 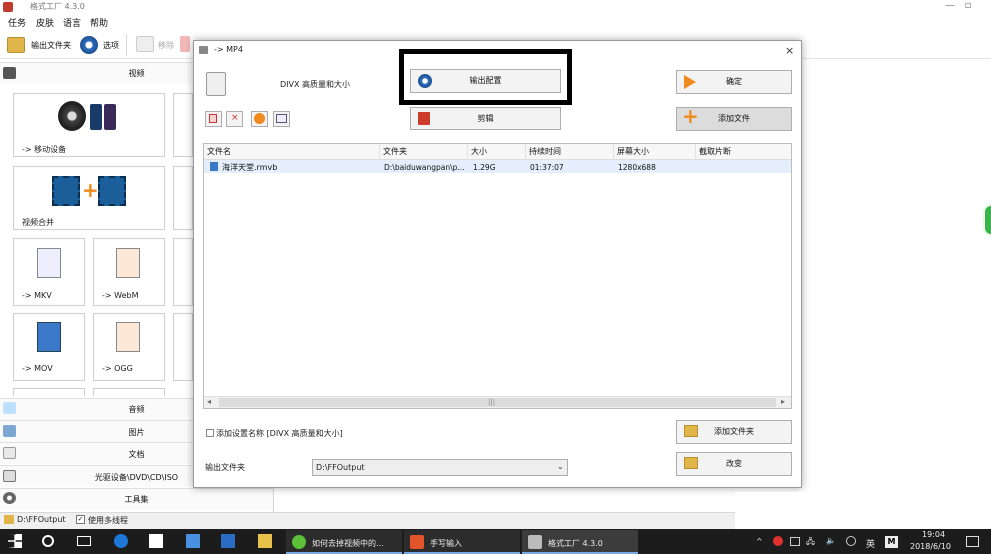 What do you see at coordinates (891, 542) in the screenshot?
I see `ime-mode: M` at bounding box center [891, 542].